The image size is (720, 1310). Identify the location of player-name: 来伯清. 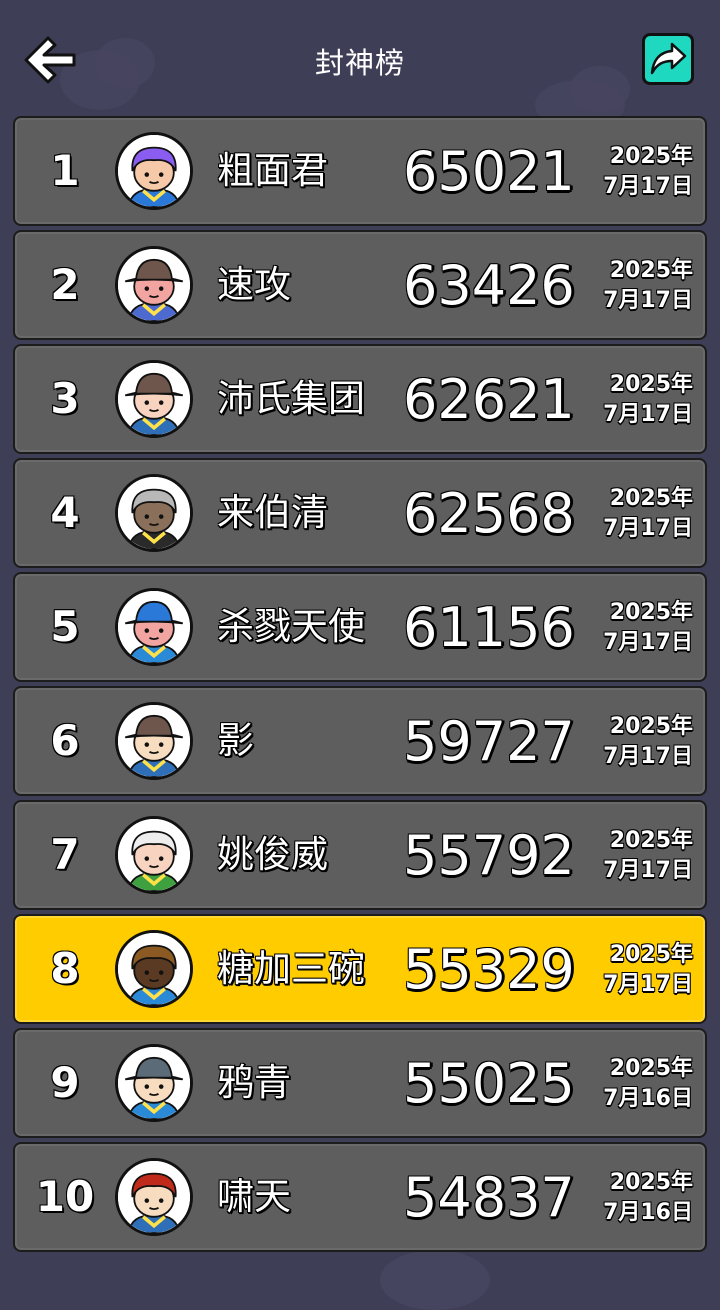
(272, 512).